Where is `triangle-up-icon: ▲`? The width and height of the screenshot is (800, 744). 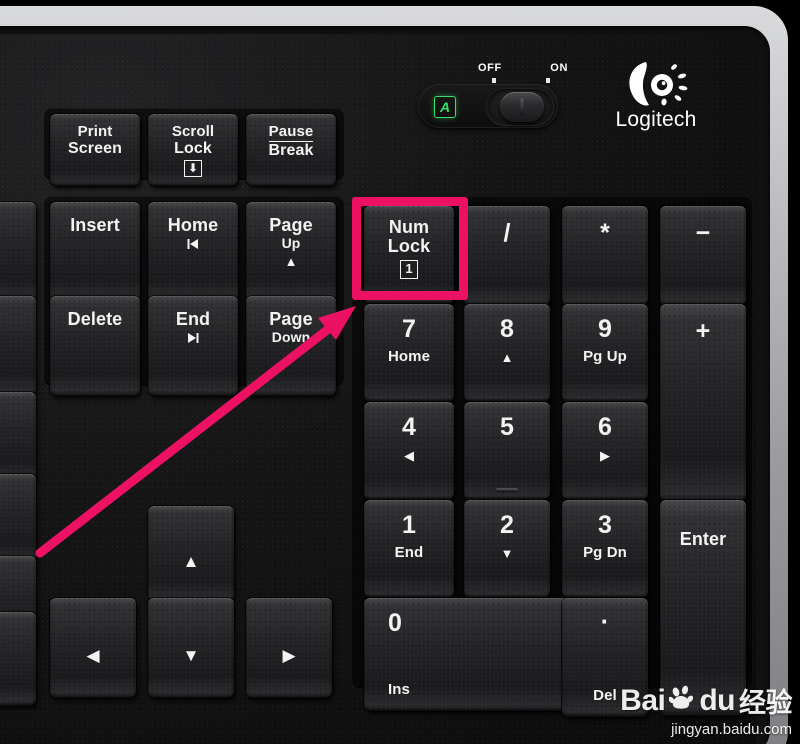
triangle-up-icon: ▲ is located at coordinates (291, 261).